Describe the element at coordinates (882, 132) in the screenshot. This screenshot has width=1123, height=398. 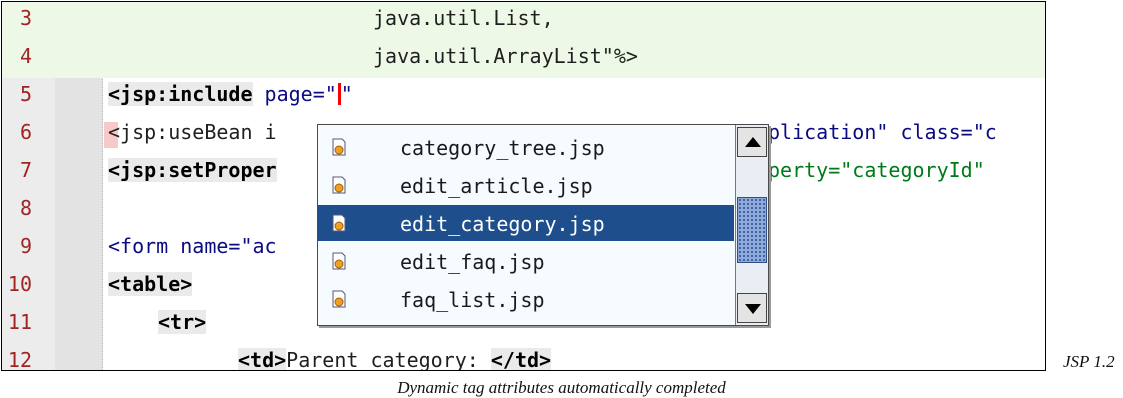
I see `code-text-right: plication" class="c` at that location.